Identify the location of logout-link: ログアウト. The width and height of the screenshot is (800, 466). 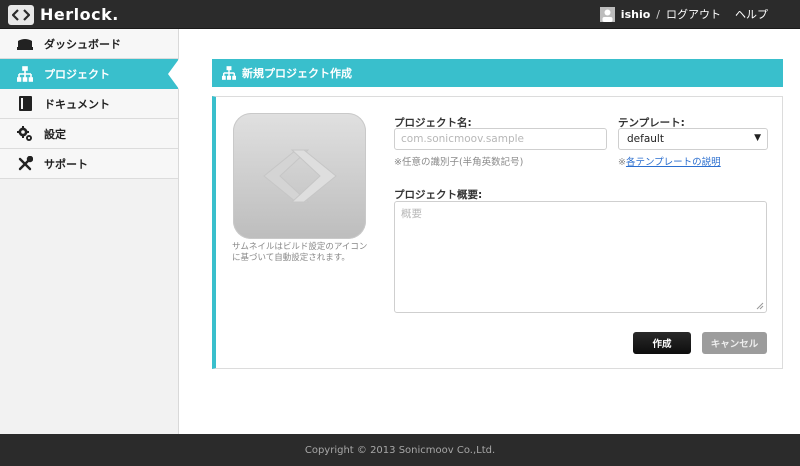
(693, 14).